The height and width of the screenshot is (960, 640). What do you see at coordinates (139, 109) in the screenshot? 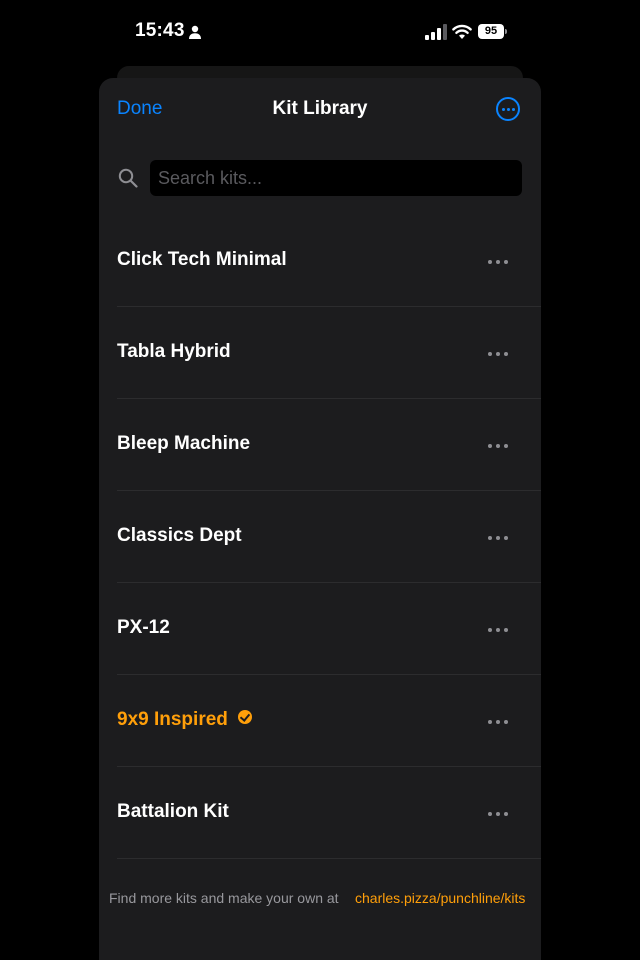
I see `done-button: Done` at bounding box center [139, 109].